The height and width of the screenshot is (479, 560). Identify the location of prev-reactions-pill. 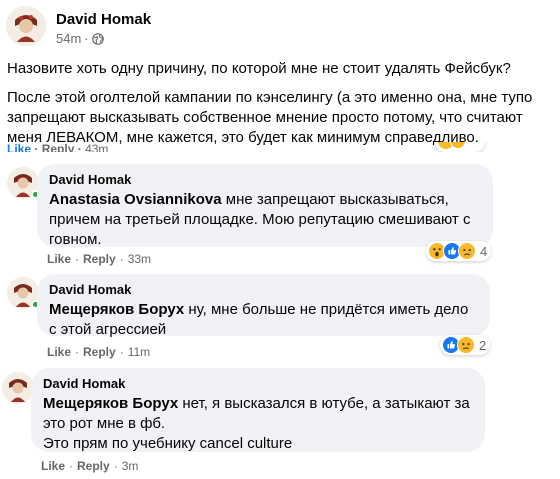
(463, 147).